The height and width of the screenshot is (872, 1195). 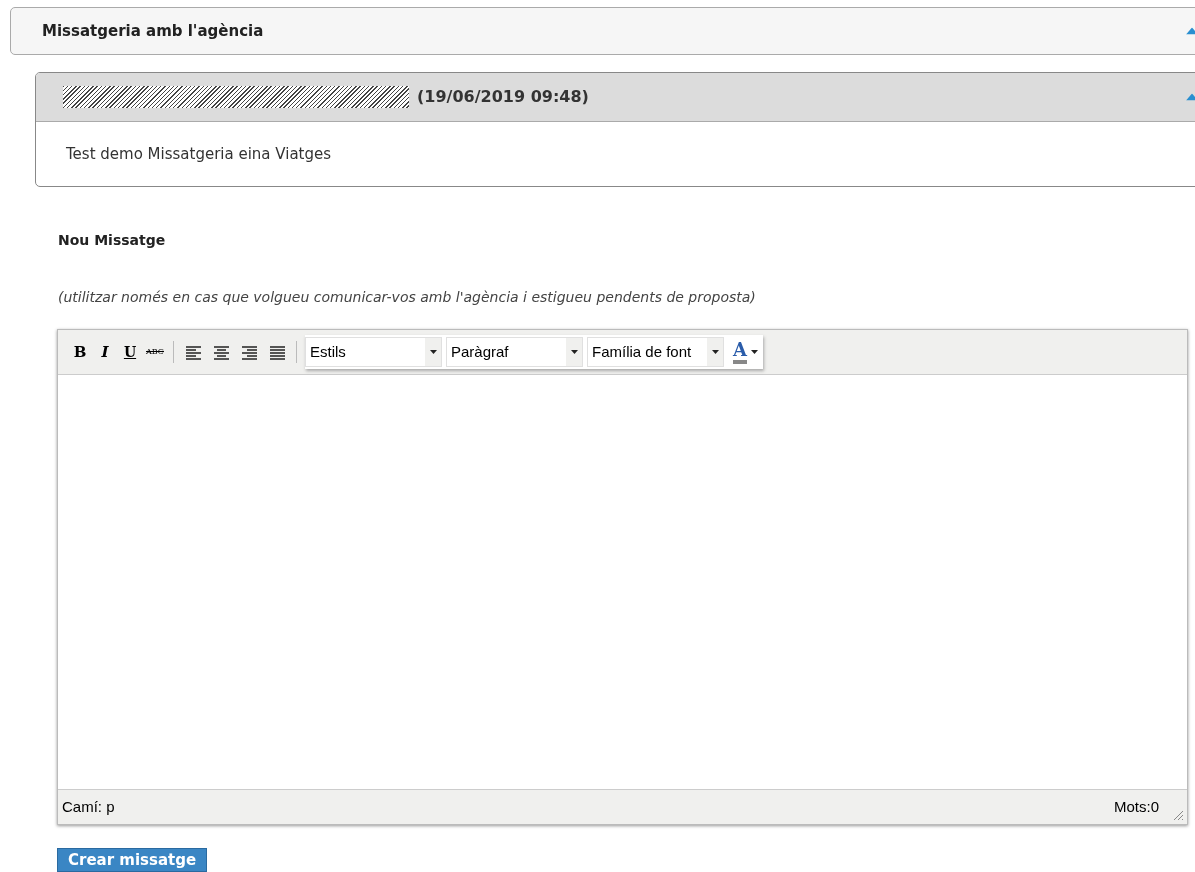 What do you see at coordinates (132, 860) in the screenshot?
I see `create-message-button: Crear missatge` at bounding box center [132, 860].